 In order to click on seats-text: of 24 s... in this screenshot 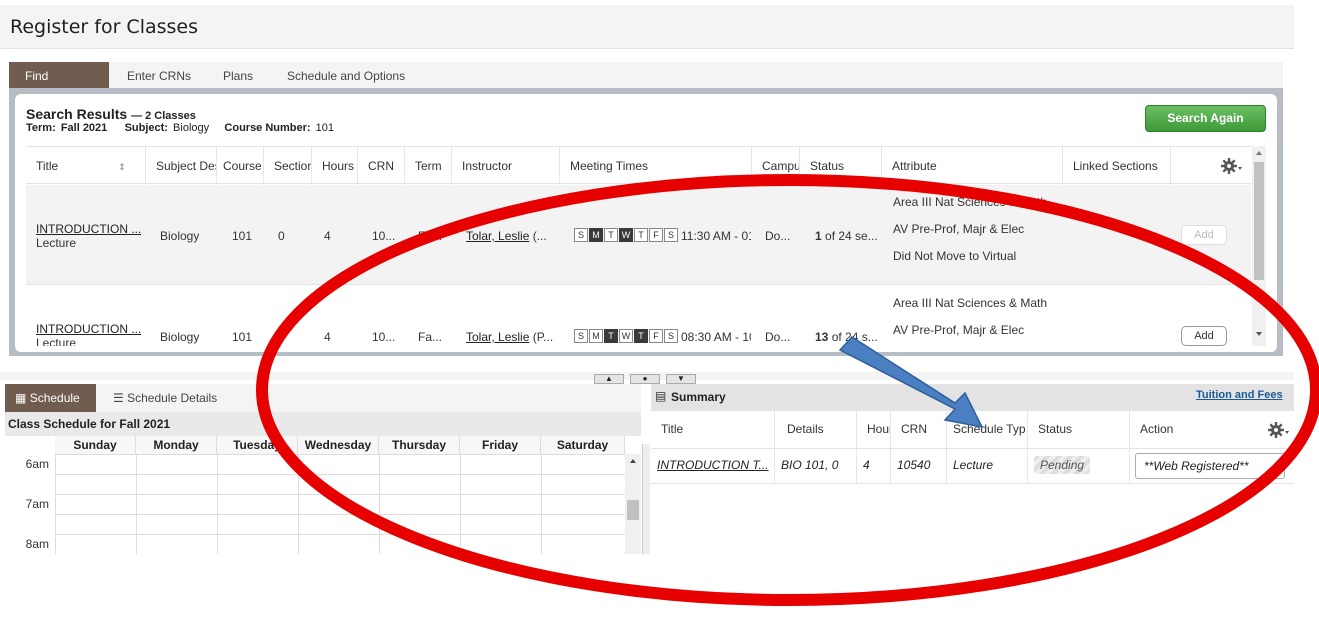, I will do `click(853, 337)`.